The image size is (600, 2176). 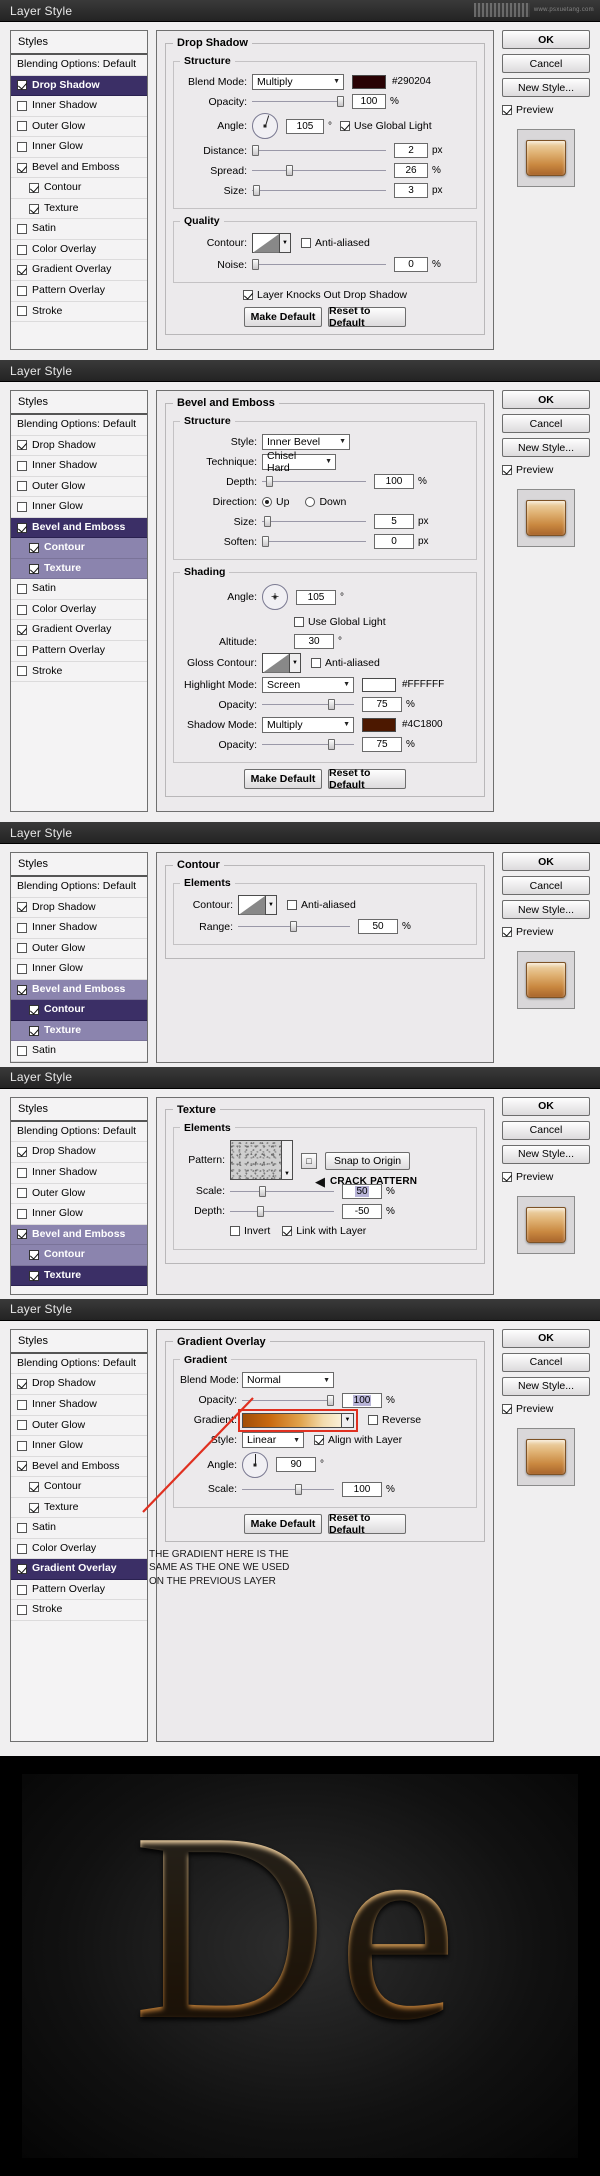 I want to click on layer-knocks-out-checkbox: Layer Knocks Out Drop Shadow, so click(x=325, y=295).